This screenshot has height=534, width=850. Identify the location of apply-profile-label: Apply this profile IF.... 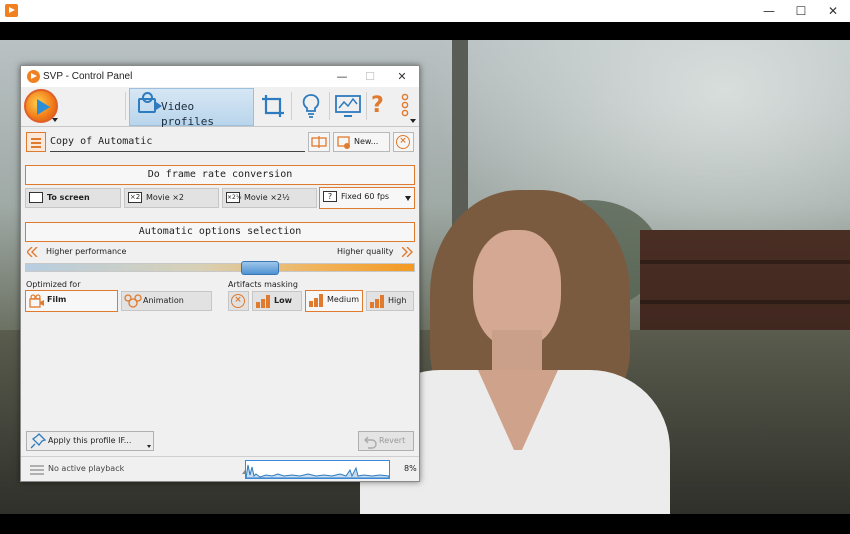
(90, 440).